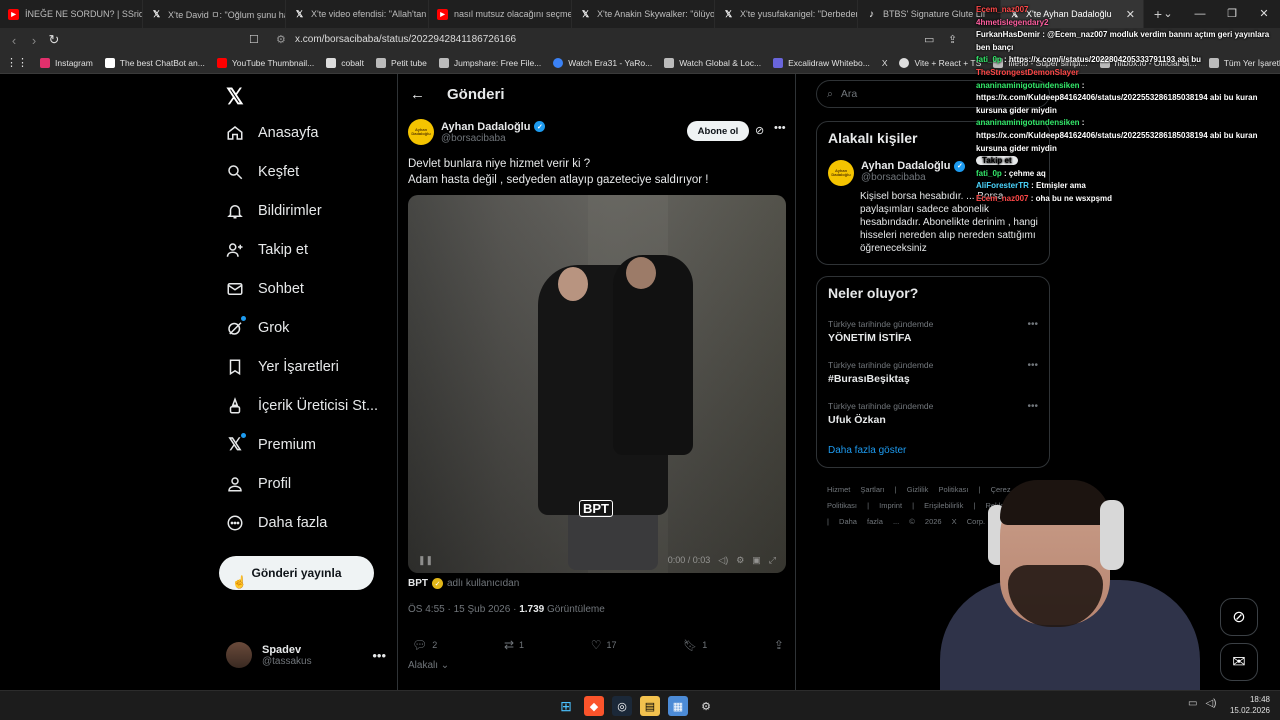  What do you see at coordinates (272, 133) in the screenshot?
I see `nav-home: Anasayfa` at bounding box center [272, 133].